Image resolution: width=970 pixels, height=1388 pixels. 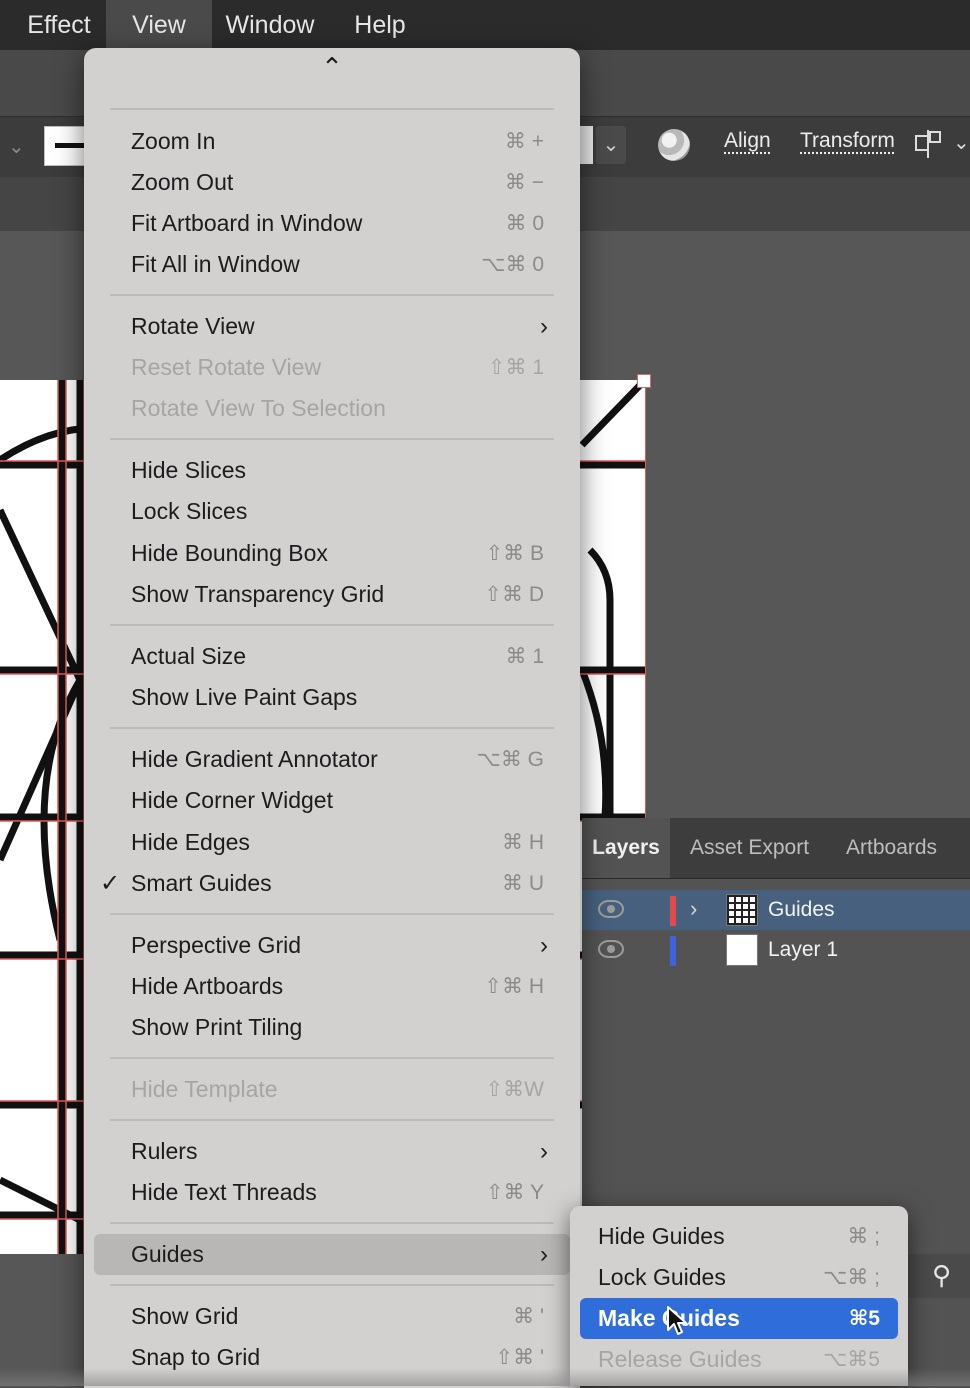 I want to click on menu-item-label: Perspective Grid, so click(x=216, y=945).